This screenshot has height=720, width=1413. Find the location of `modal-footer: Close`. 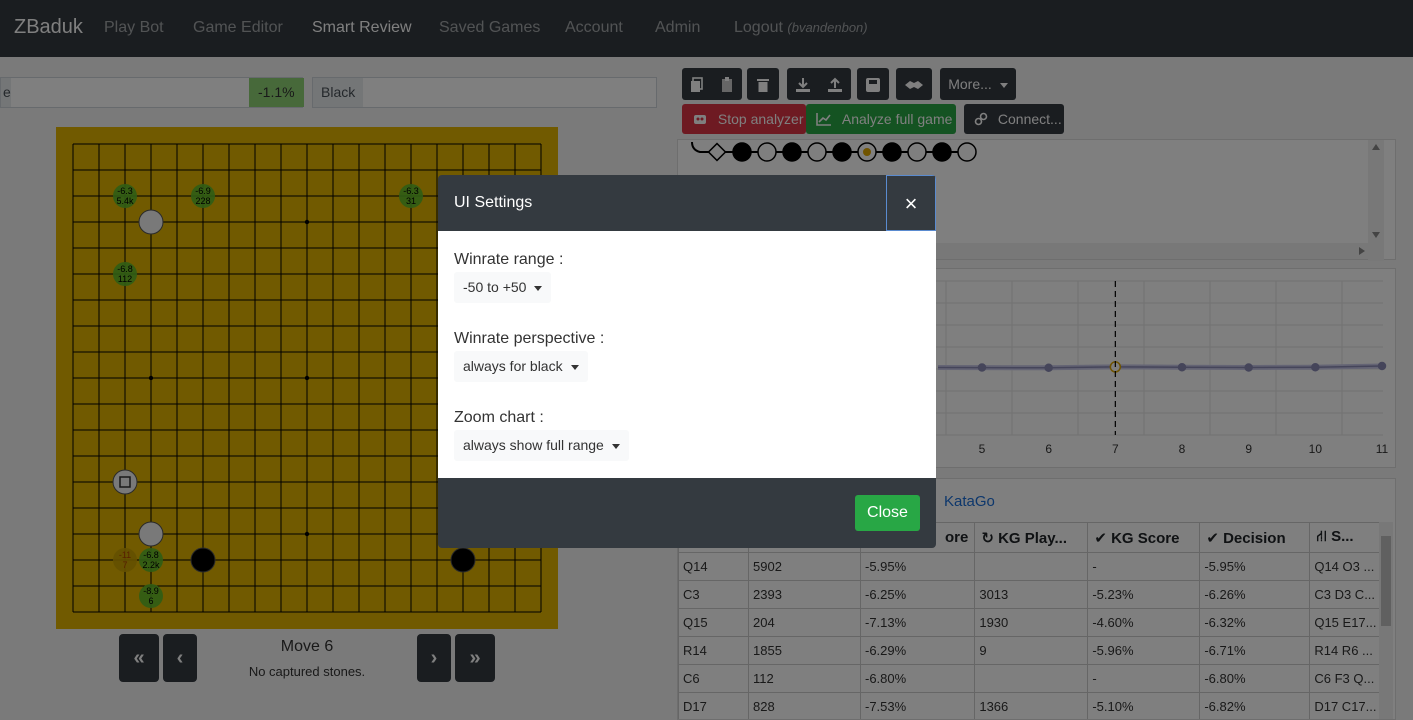

modal-footer: Close is located at coordinates (687, 513).